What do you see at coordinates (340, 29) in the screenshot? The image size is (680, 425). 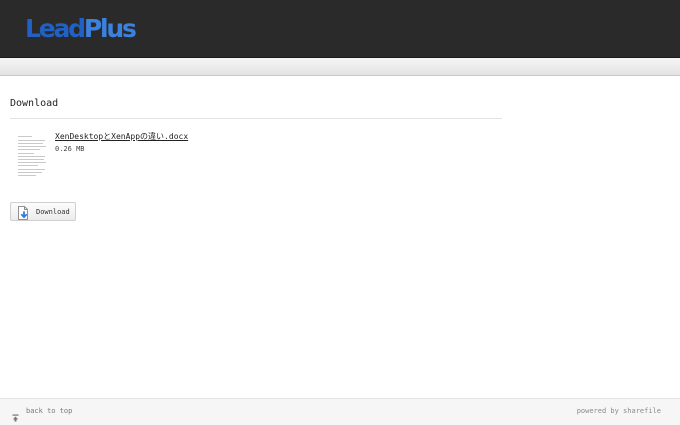 I see `header-bar: Lead Plus` at bounding box center [340, 29].